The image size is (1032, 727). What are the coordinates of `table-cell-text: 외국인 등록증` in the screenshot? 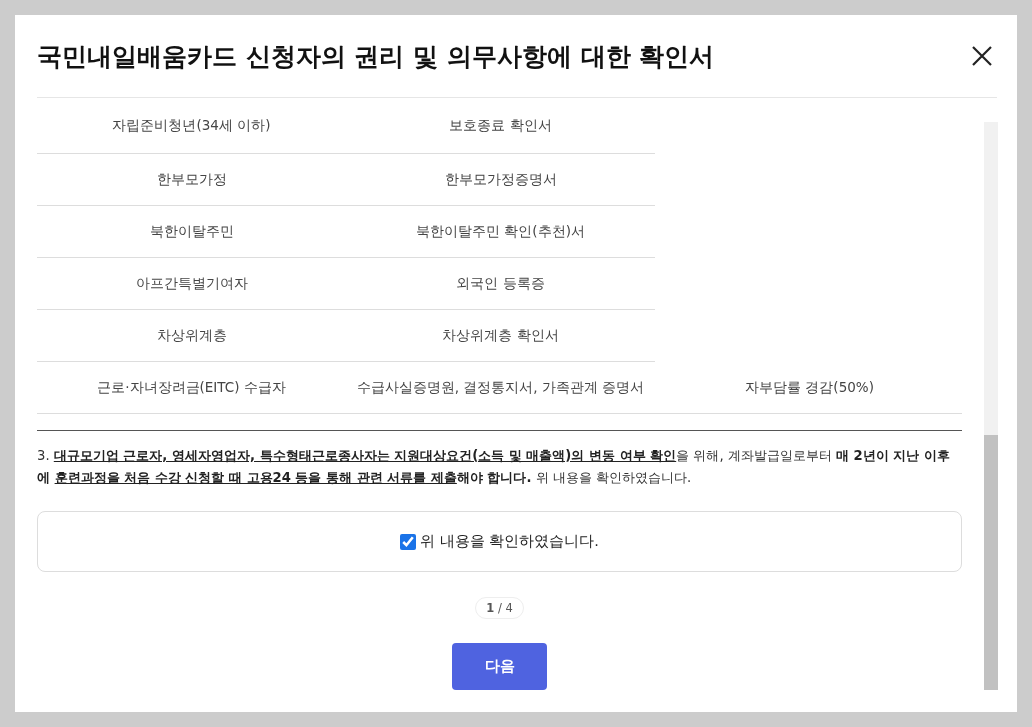 It's located at (500, 283).